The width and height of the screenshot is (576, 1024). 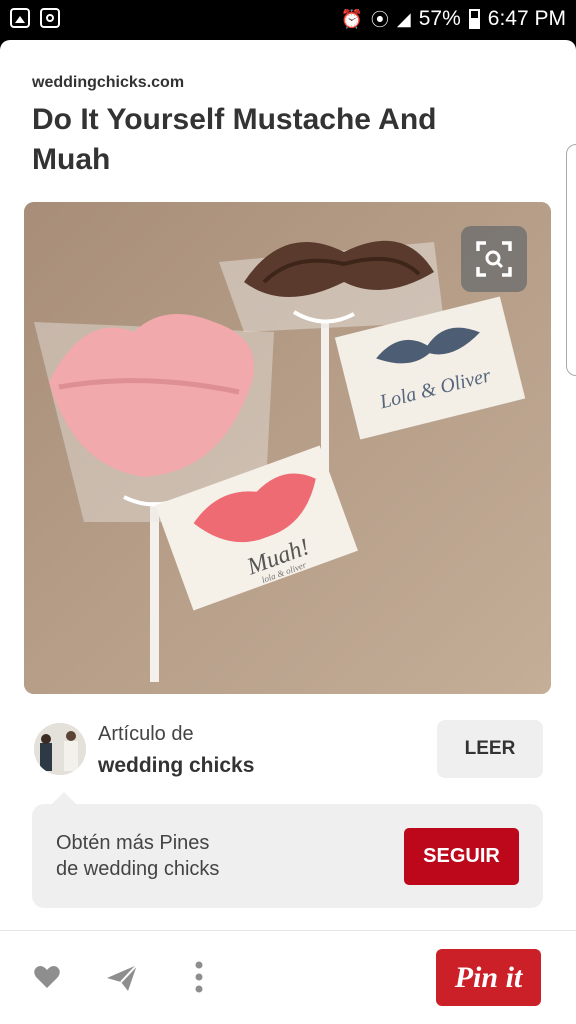 What do you see at coordinates (138, 869) in the screenshot?
I see `follow-text-line2: de wedding chicks` at bounding box center [138, 869].